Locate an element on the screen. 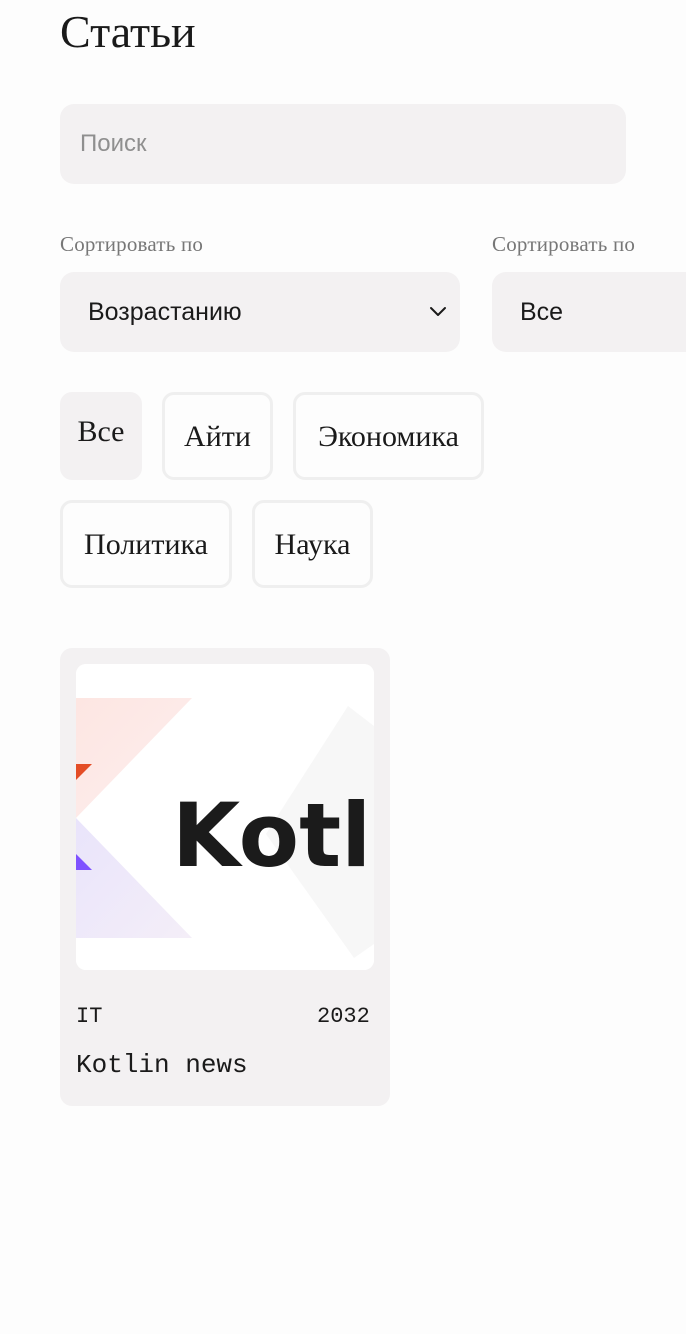 The height and width of the screenshot is (1334, 686). kotlin-logo-icon: Kotli is located at coordinates (225, 817).